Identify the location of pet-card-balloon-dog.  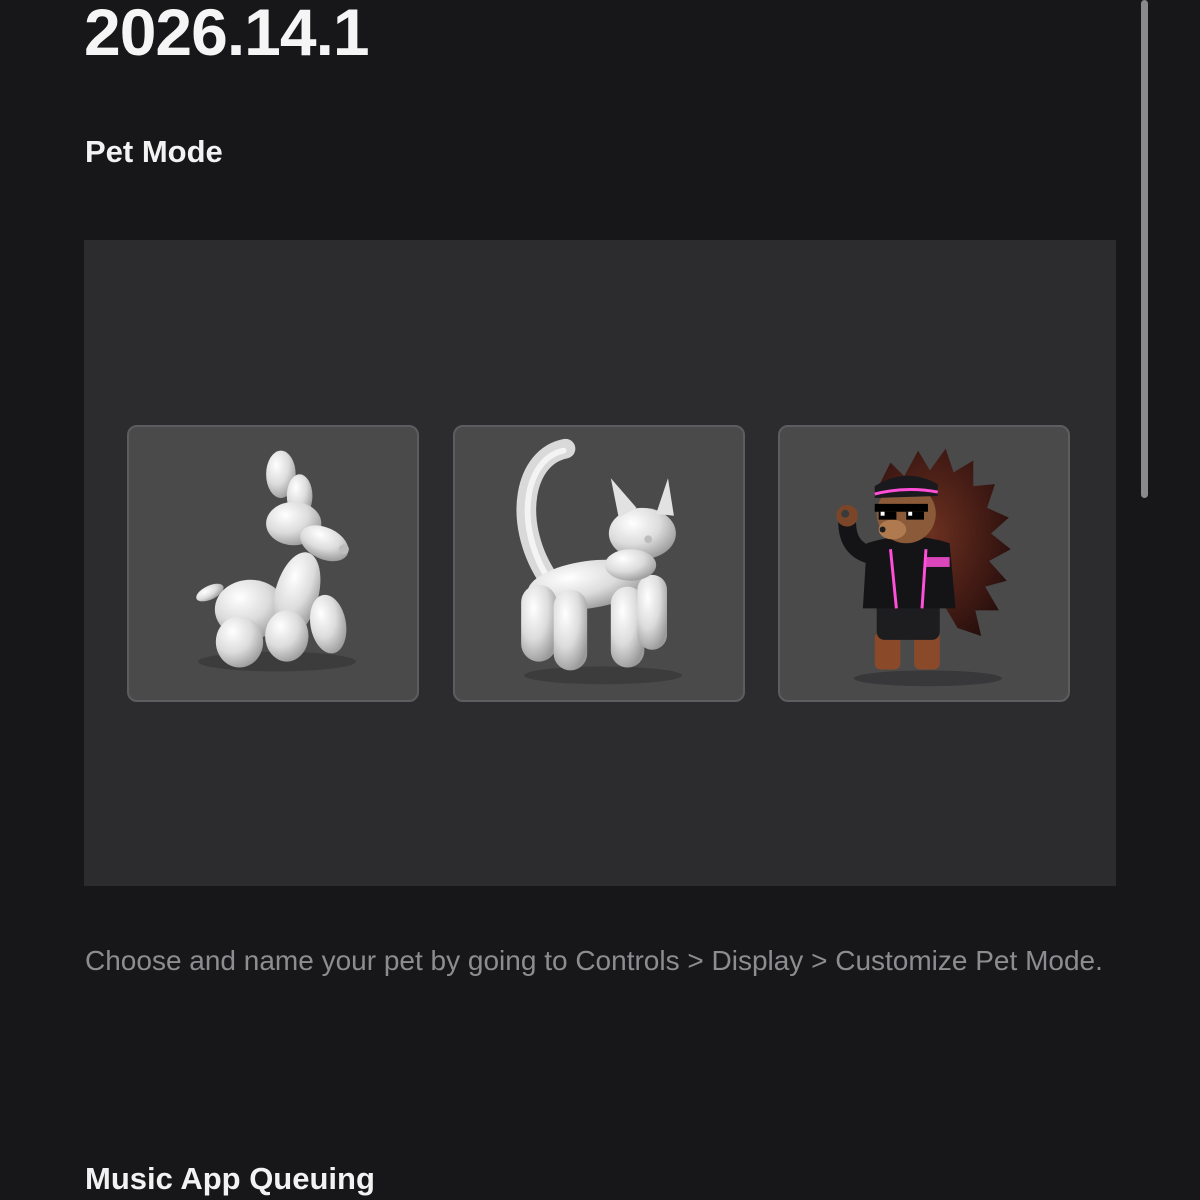
(273, 563).